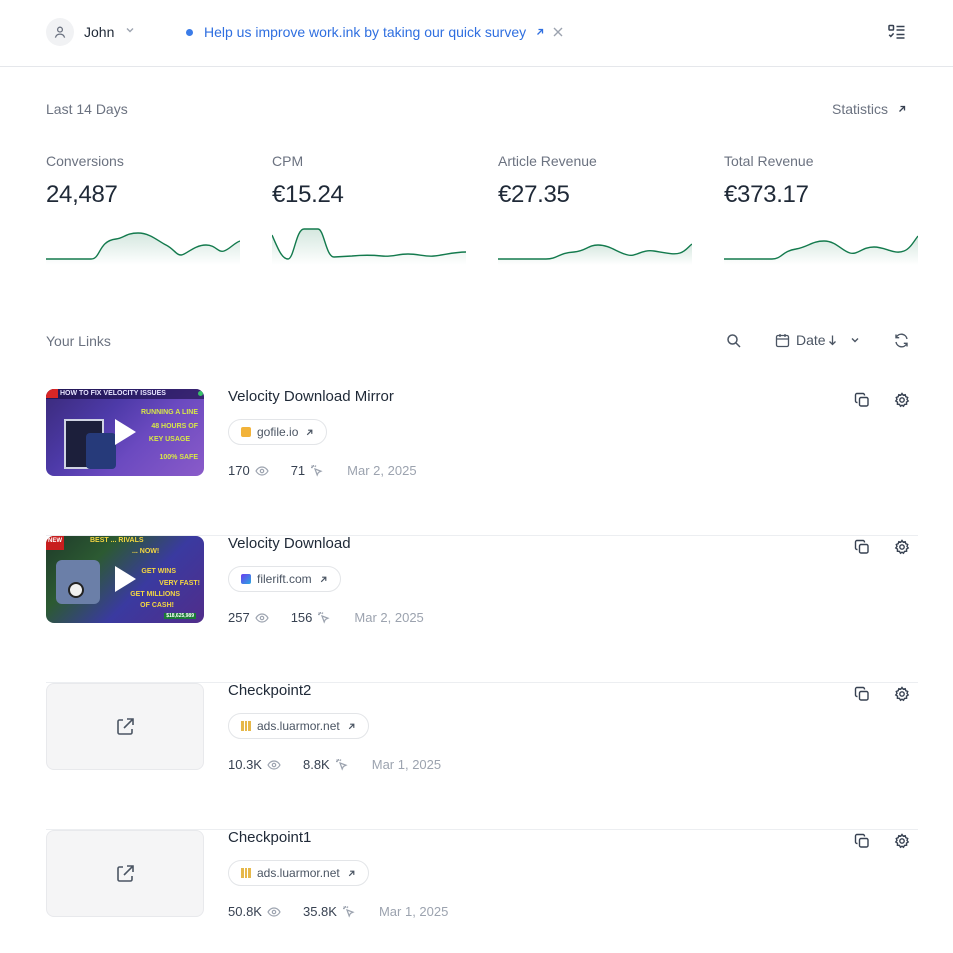  I want to click on thumbnail-caption: KEY USAGE, so click(169, 439).